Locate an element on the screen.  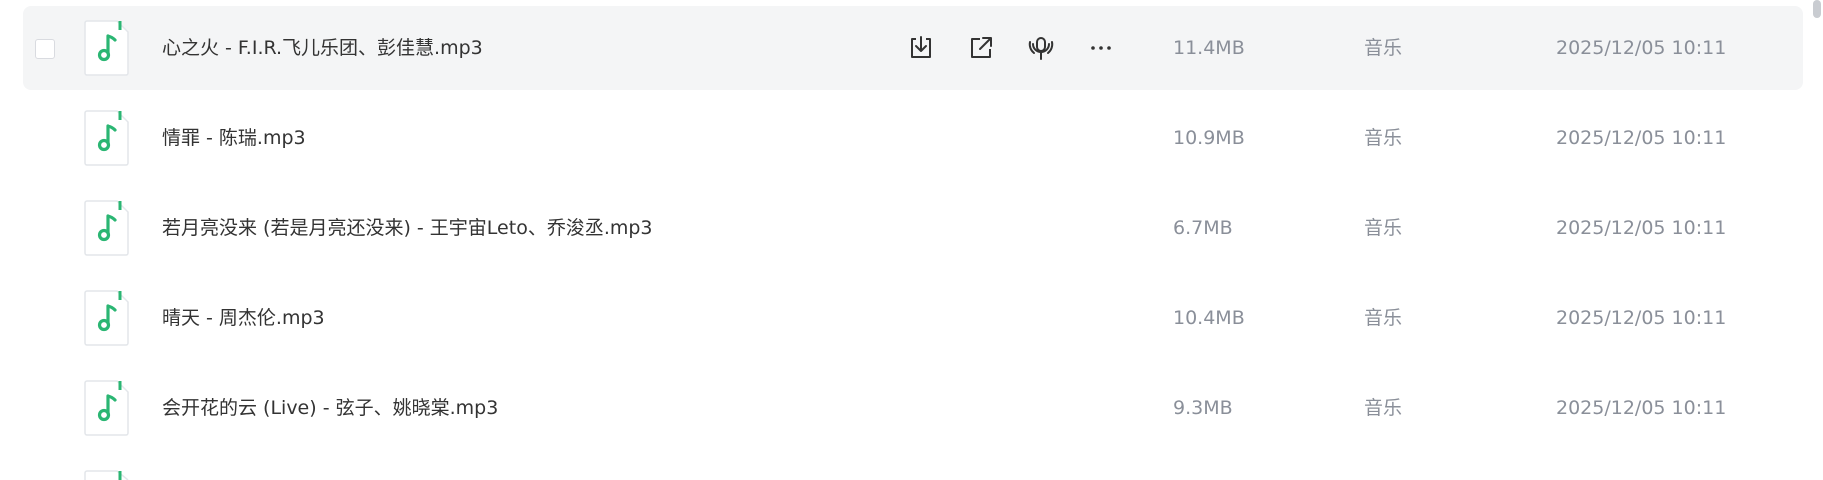
file-size: 10.4MB is located at coordinates (1209, 318).